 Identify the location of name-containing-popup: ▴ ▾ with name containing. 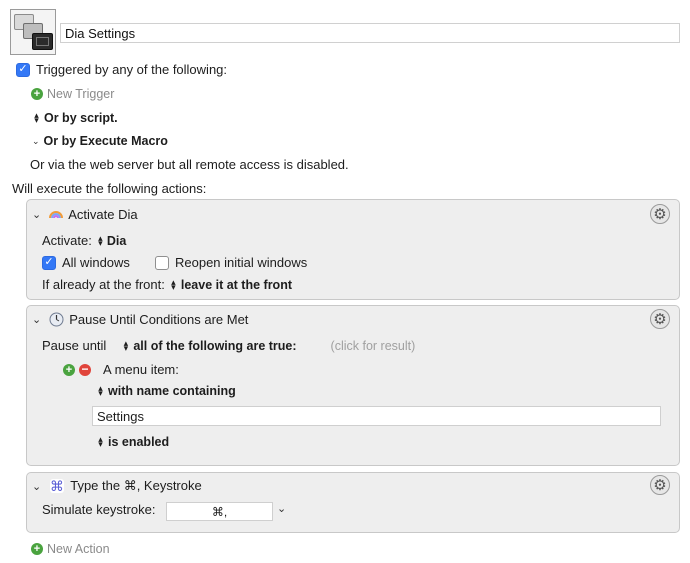
(166, 391).